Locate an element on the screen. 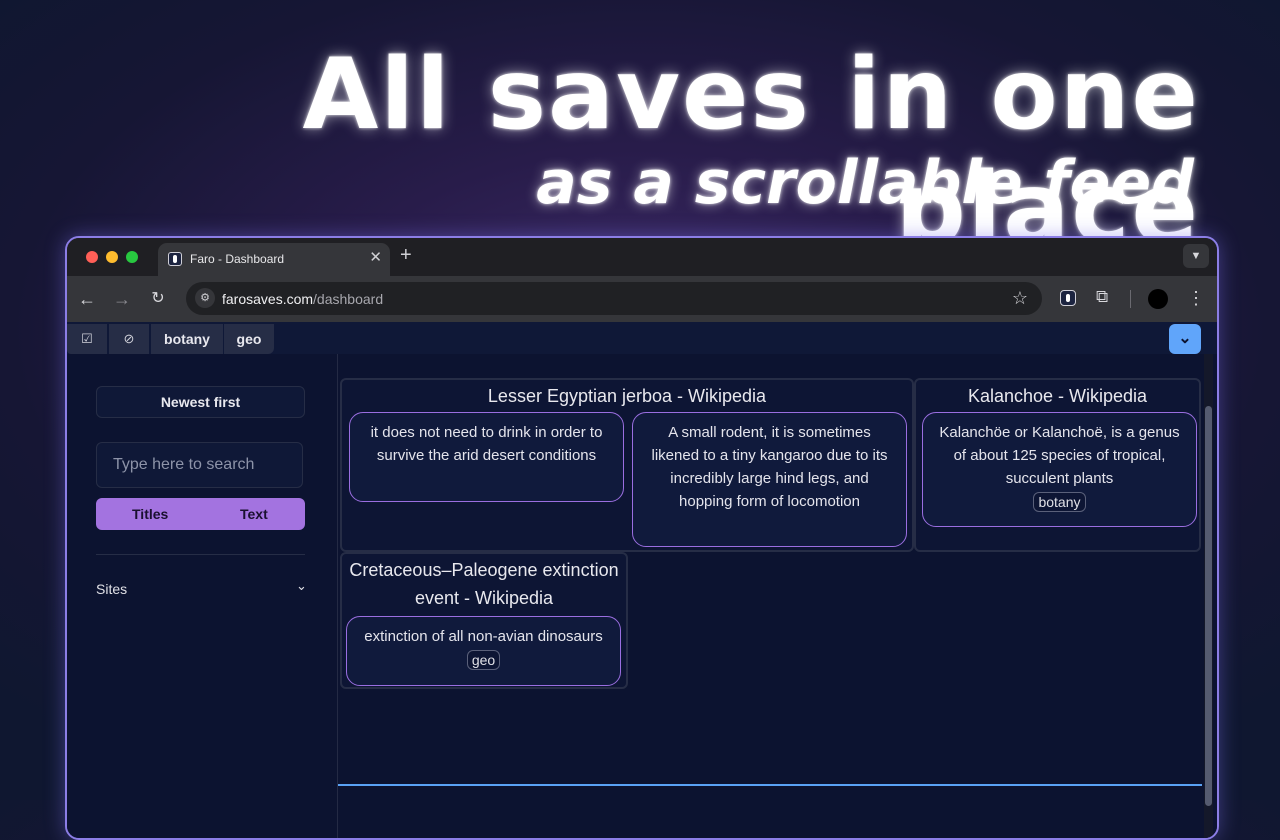  scrollbar-thumb is located at coordinates (1208, 606).